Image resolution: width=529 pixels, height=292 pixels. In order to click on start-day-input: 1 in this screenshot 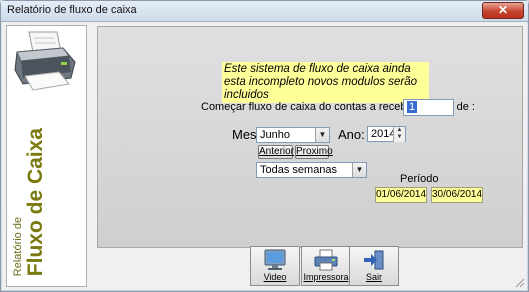, I will do `click(428, 107)`.